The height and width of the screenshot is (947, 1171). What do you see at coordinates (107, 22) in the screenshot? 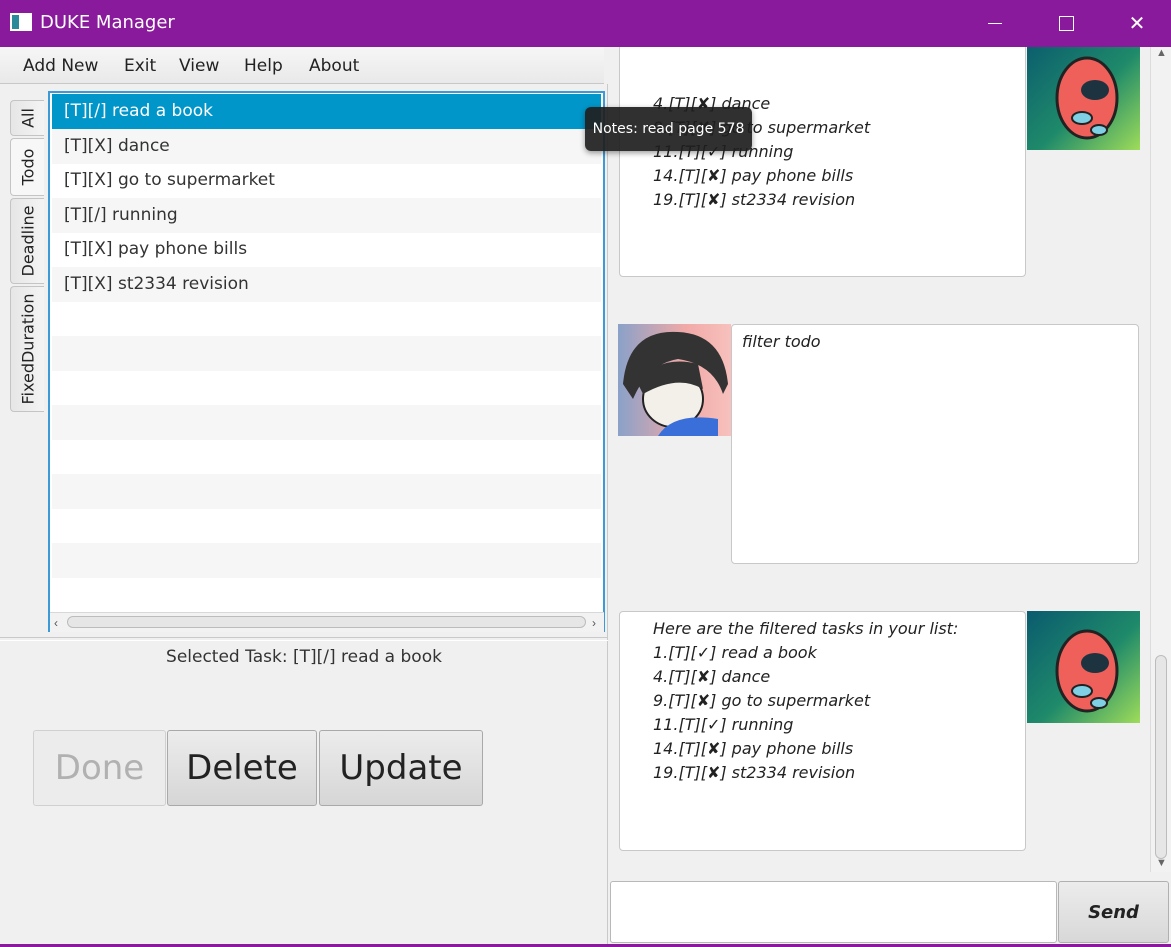
I see `window-title: DUKE Manager` at bounding box center [107, 22].